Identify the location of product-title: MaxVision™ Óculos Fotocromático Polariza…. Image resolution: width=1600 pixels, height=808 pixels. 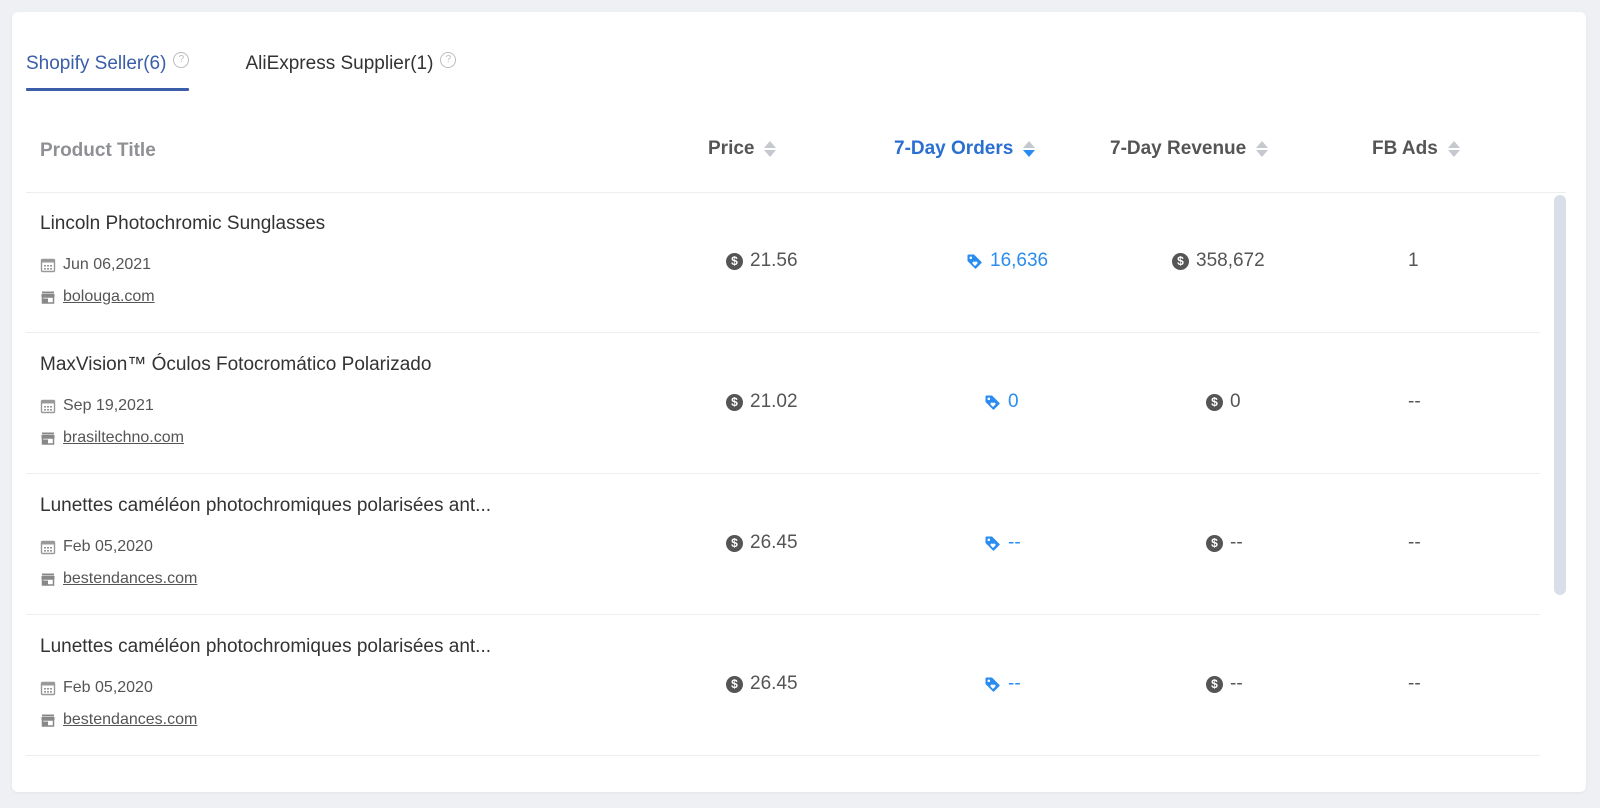
(235, 365).